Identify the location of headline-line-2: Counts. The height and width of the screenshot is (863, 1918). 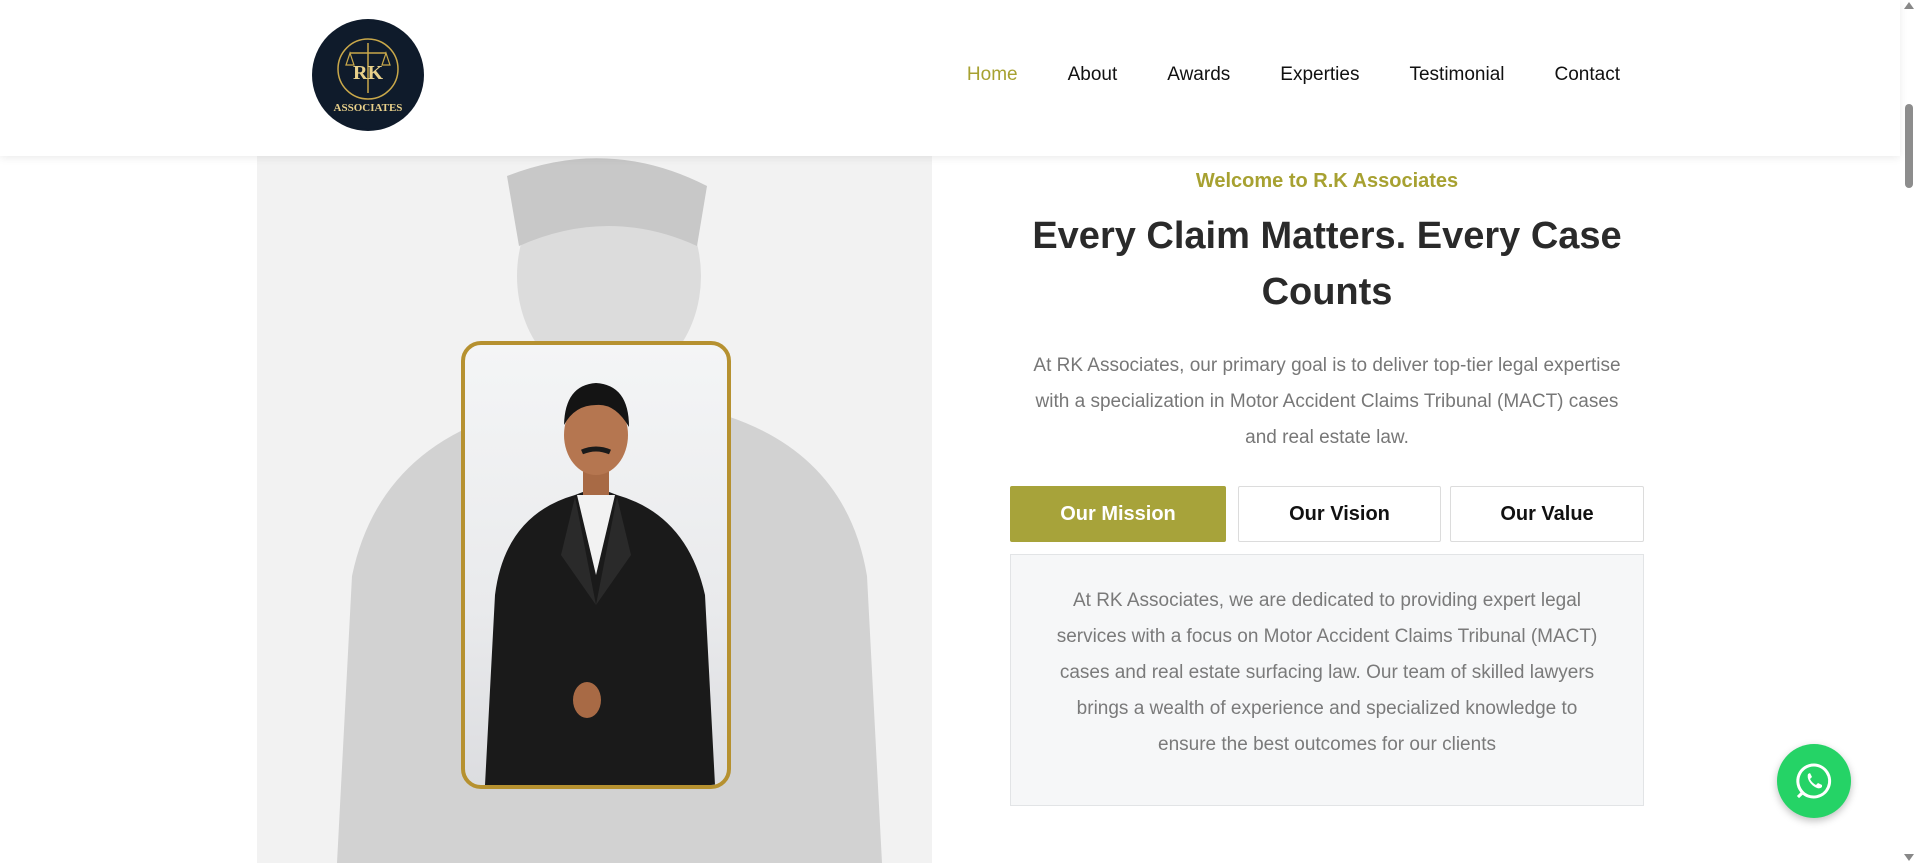
(1327, 292).